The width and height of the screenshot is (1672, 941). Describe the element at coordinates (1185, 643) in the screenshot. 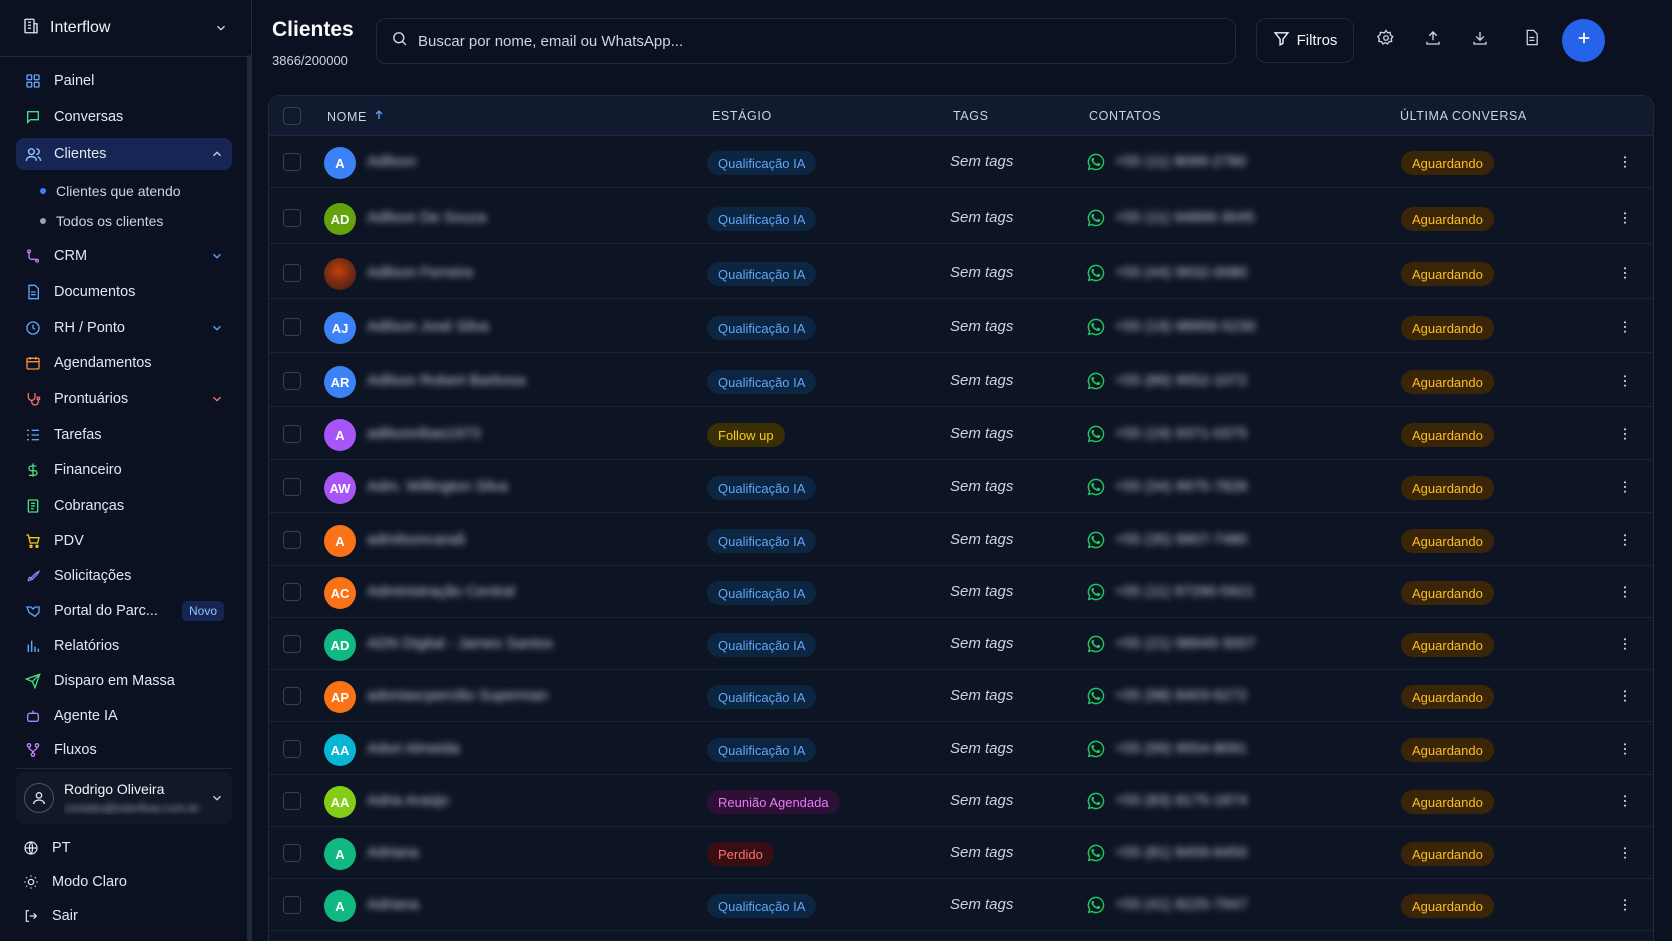

I see `phone-number: +55 (21) 98949-3007` at that location.